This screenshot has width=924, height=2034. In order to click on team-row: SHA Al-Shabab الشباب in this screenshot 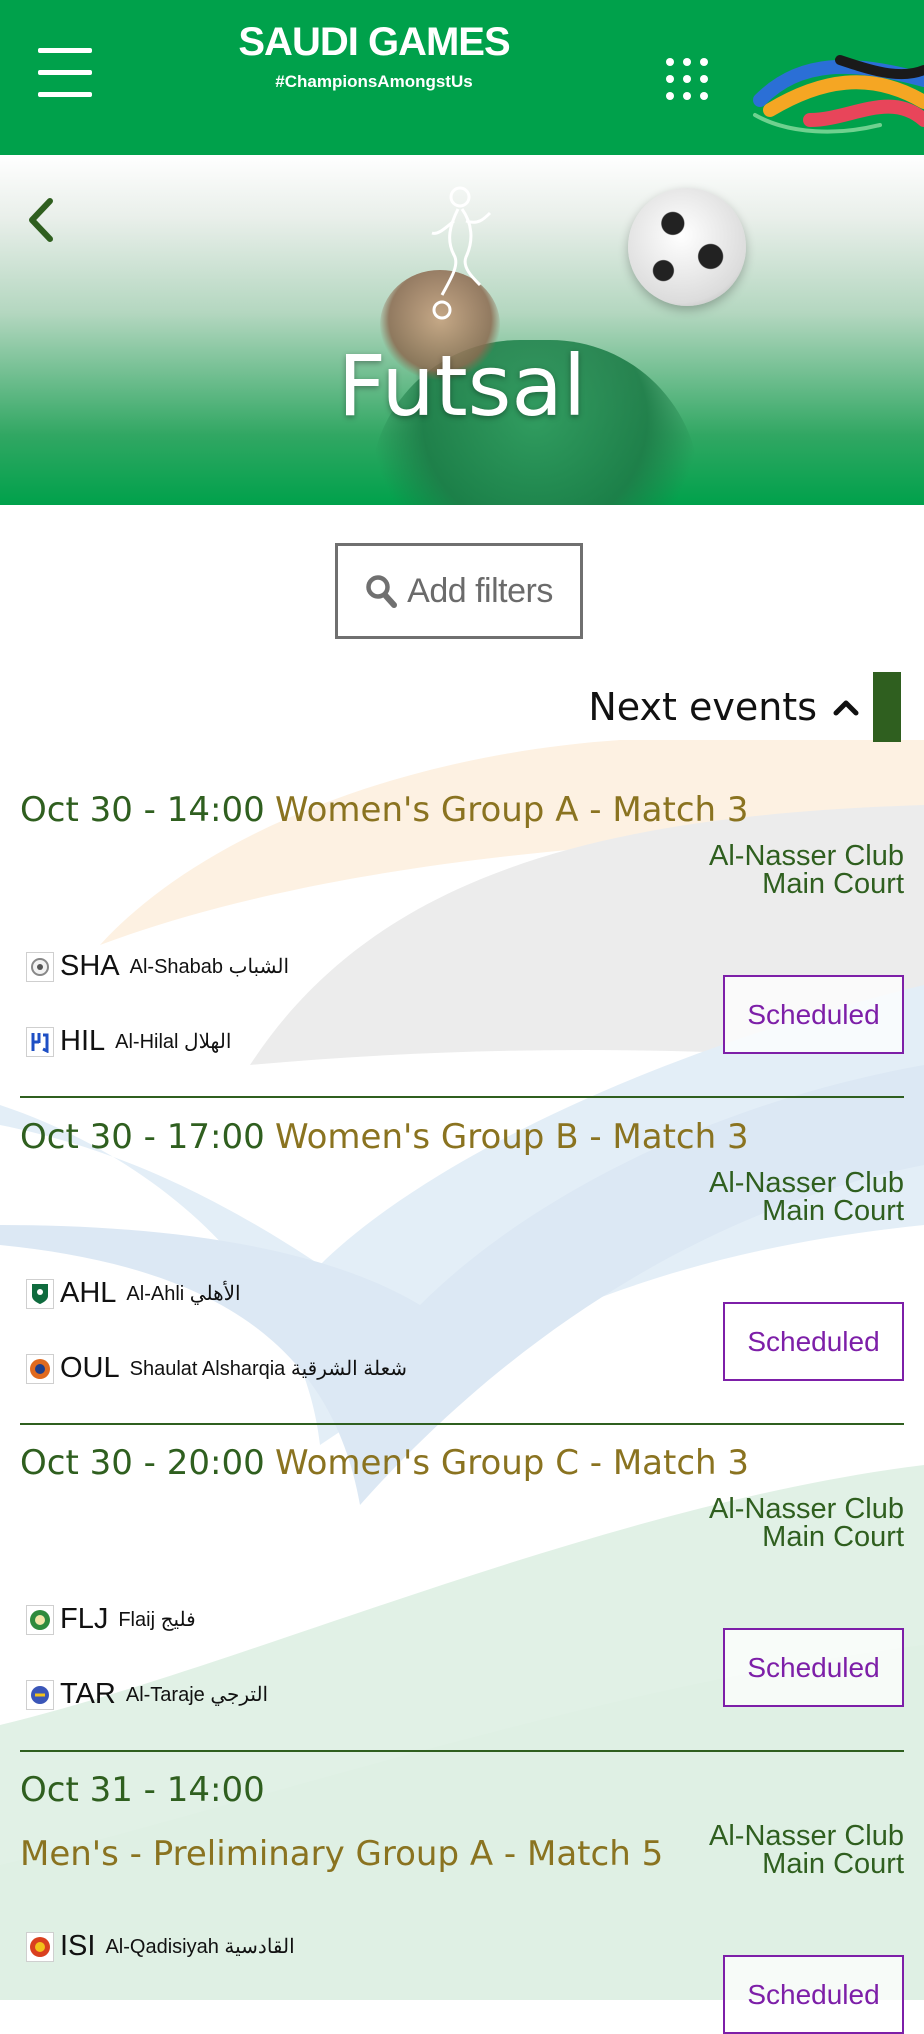, I will do `click(157, 966)`.